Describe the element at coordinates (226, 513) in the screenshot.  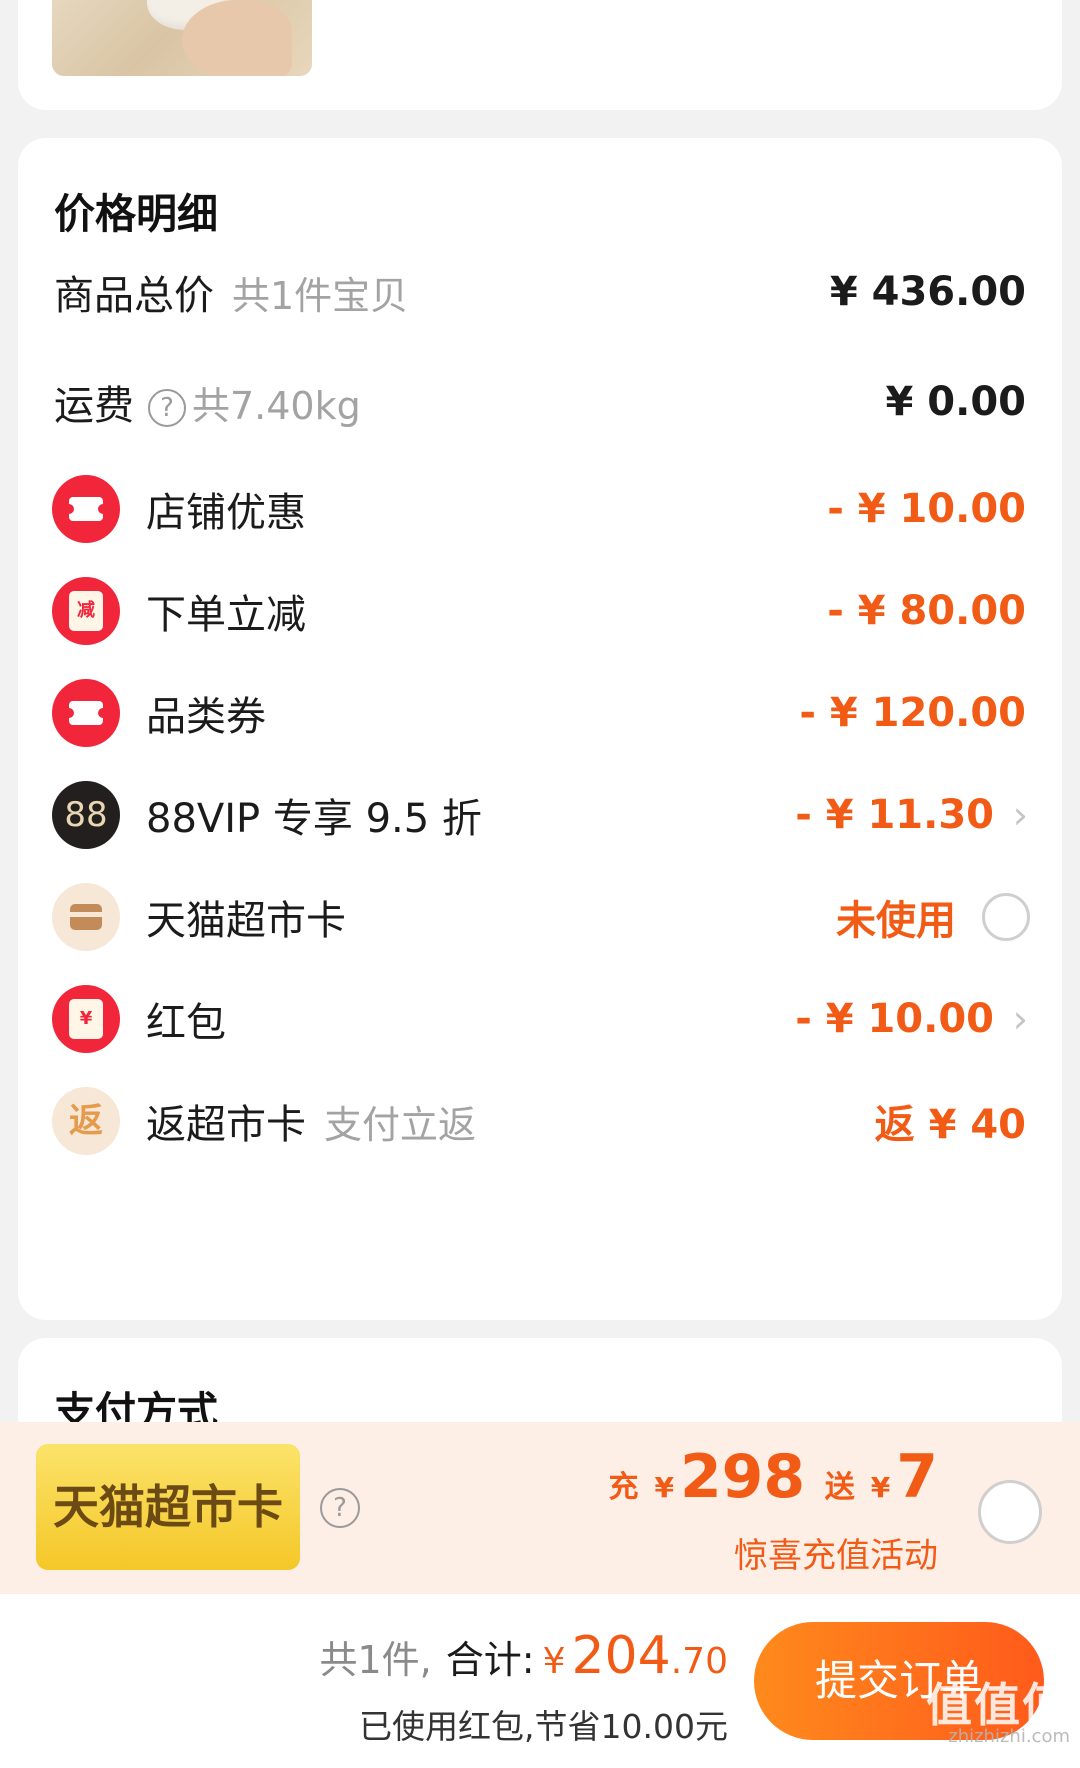
I see `store-discount-label: 店铺优惠` at that location.